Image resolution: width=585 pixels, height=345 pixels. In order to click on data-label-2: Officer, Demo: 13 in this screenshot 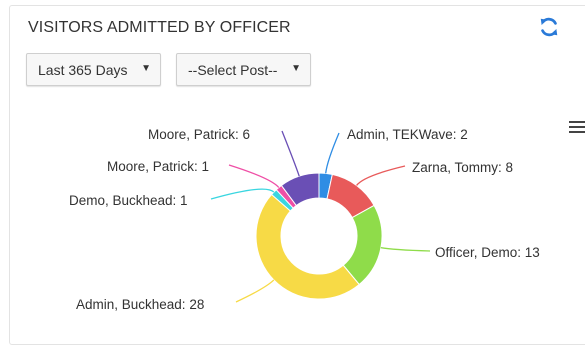, I will do `click(487, 252)`.